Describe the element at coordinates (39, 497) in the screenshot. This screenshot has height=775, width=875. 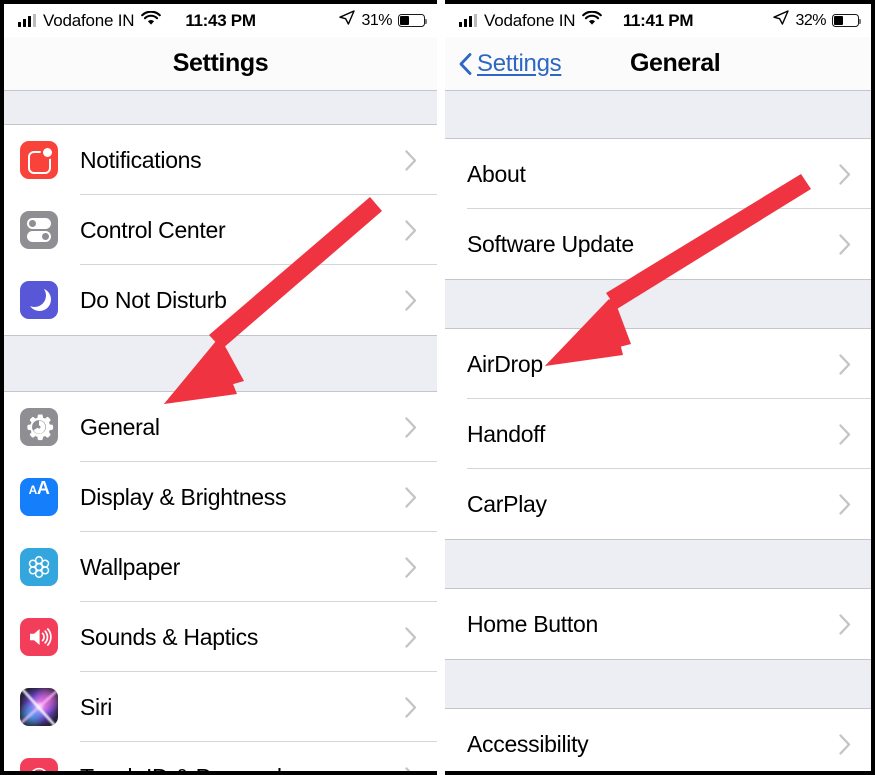
I see `display-aa-icon: AA` at that location.